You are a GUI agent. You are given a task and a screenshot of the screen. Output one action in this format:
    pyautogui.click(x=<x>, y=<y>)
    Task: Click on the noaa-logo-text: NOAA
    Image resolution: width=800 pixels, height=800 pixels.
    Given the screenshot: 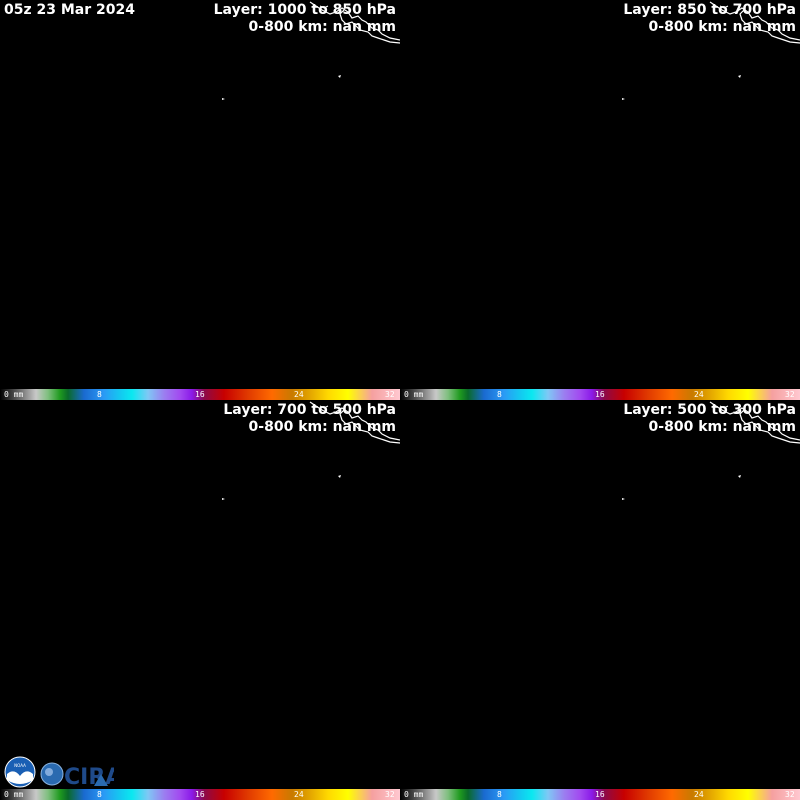 What is the action you would take?
    pyautogui.click(x=20, y=765)
    